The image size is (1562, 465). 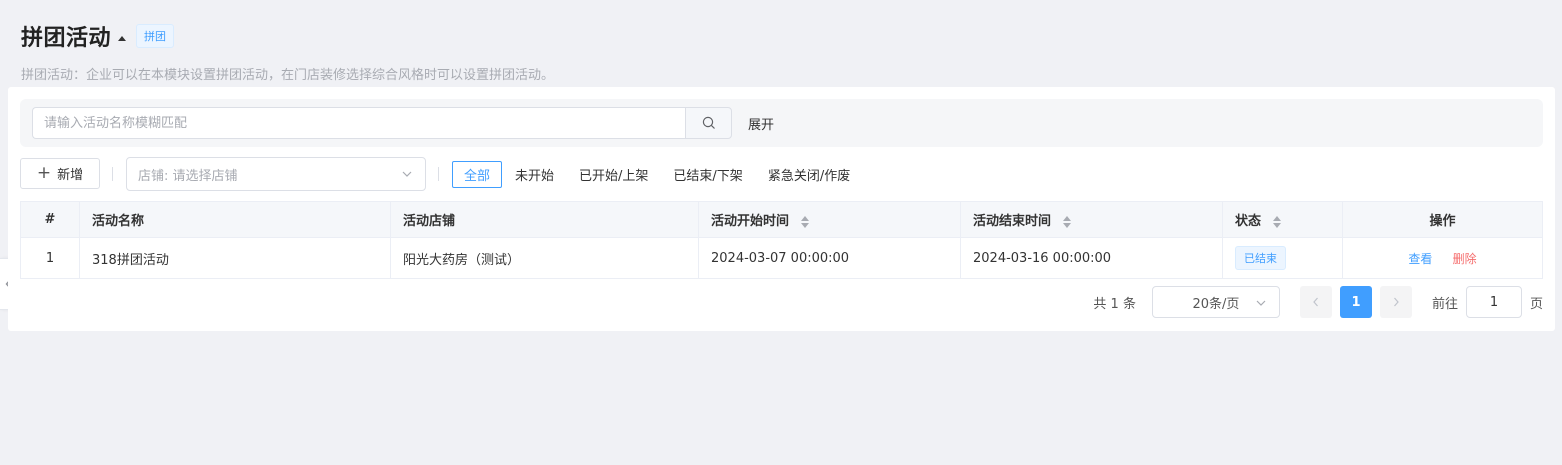 I want to click on status-tabs: 全部 未开始 已开始/上架 已结束/下架 紧急关闭/作废, so click(x=657, y=174).